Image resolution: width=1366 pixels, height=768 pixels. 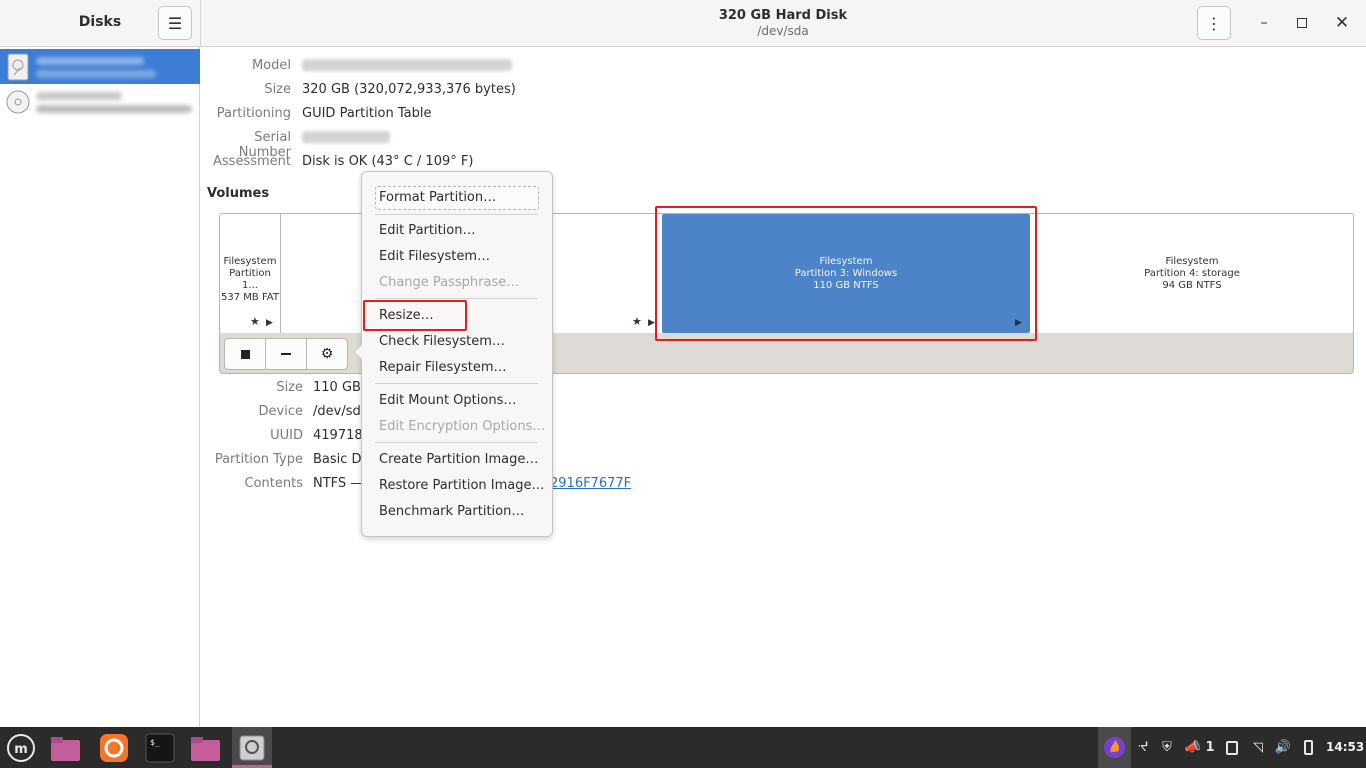 What do you see at coordinates (18, 67) in the screenshot?
I see `hard-disk-icon` at bounding box center [18, 67].